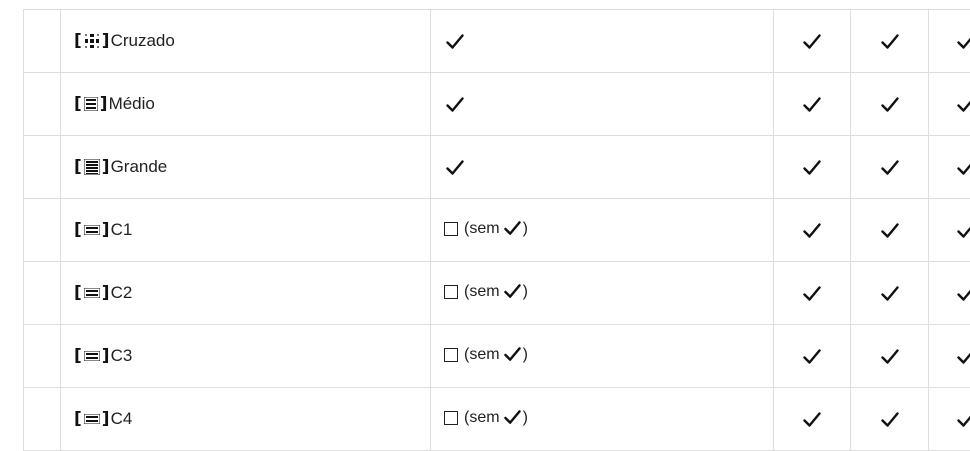  What do you see at coordinates (246, 419) in the screenshot?
I see `mode-name-cell: [ ] C4` at bounding box center [246, 419].